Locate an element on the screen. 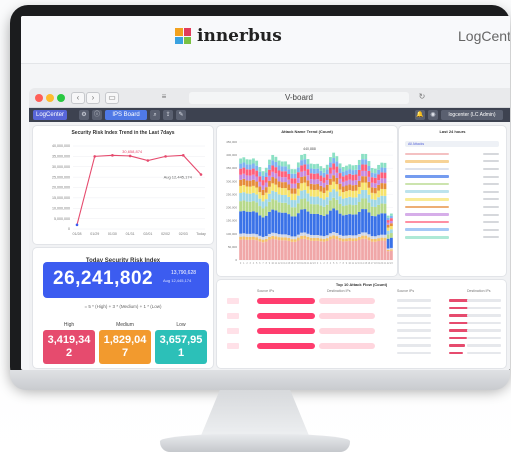 This screenshot has height=468, width=511. innerbus-logo: innerbus is located at coordinates (228, 36).